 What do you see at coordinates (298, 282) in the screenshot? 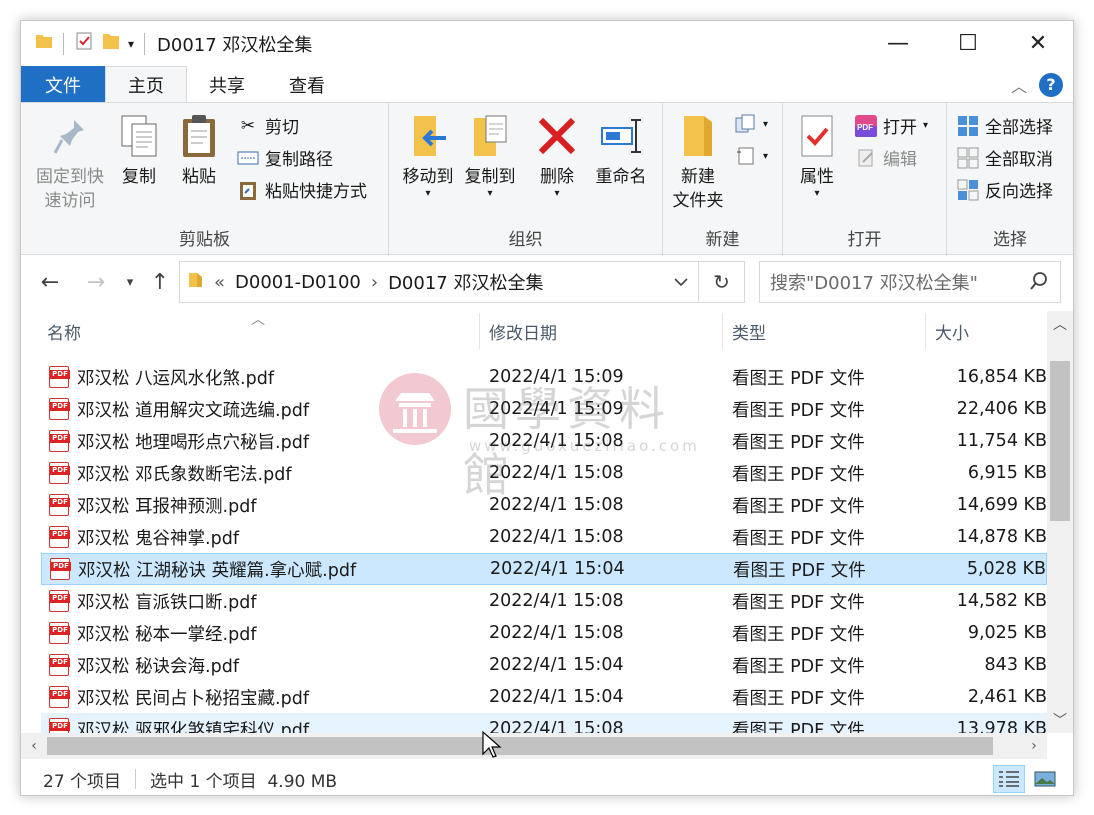
I see `breadcrumb-item: D0001-D0100` at bounding box center [298, 282].